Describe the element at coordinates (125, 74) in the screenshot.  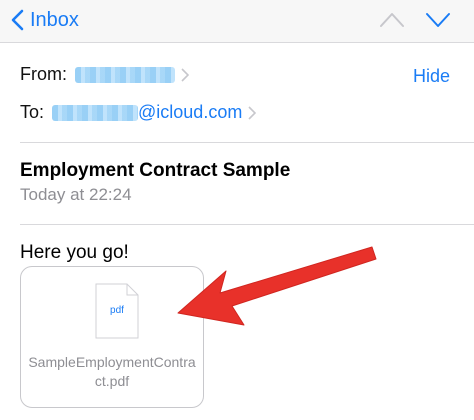
I see `sender-redacted` at that location.